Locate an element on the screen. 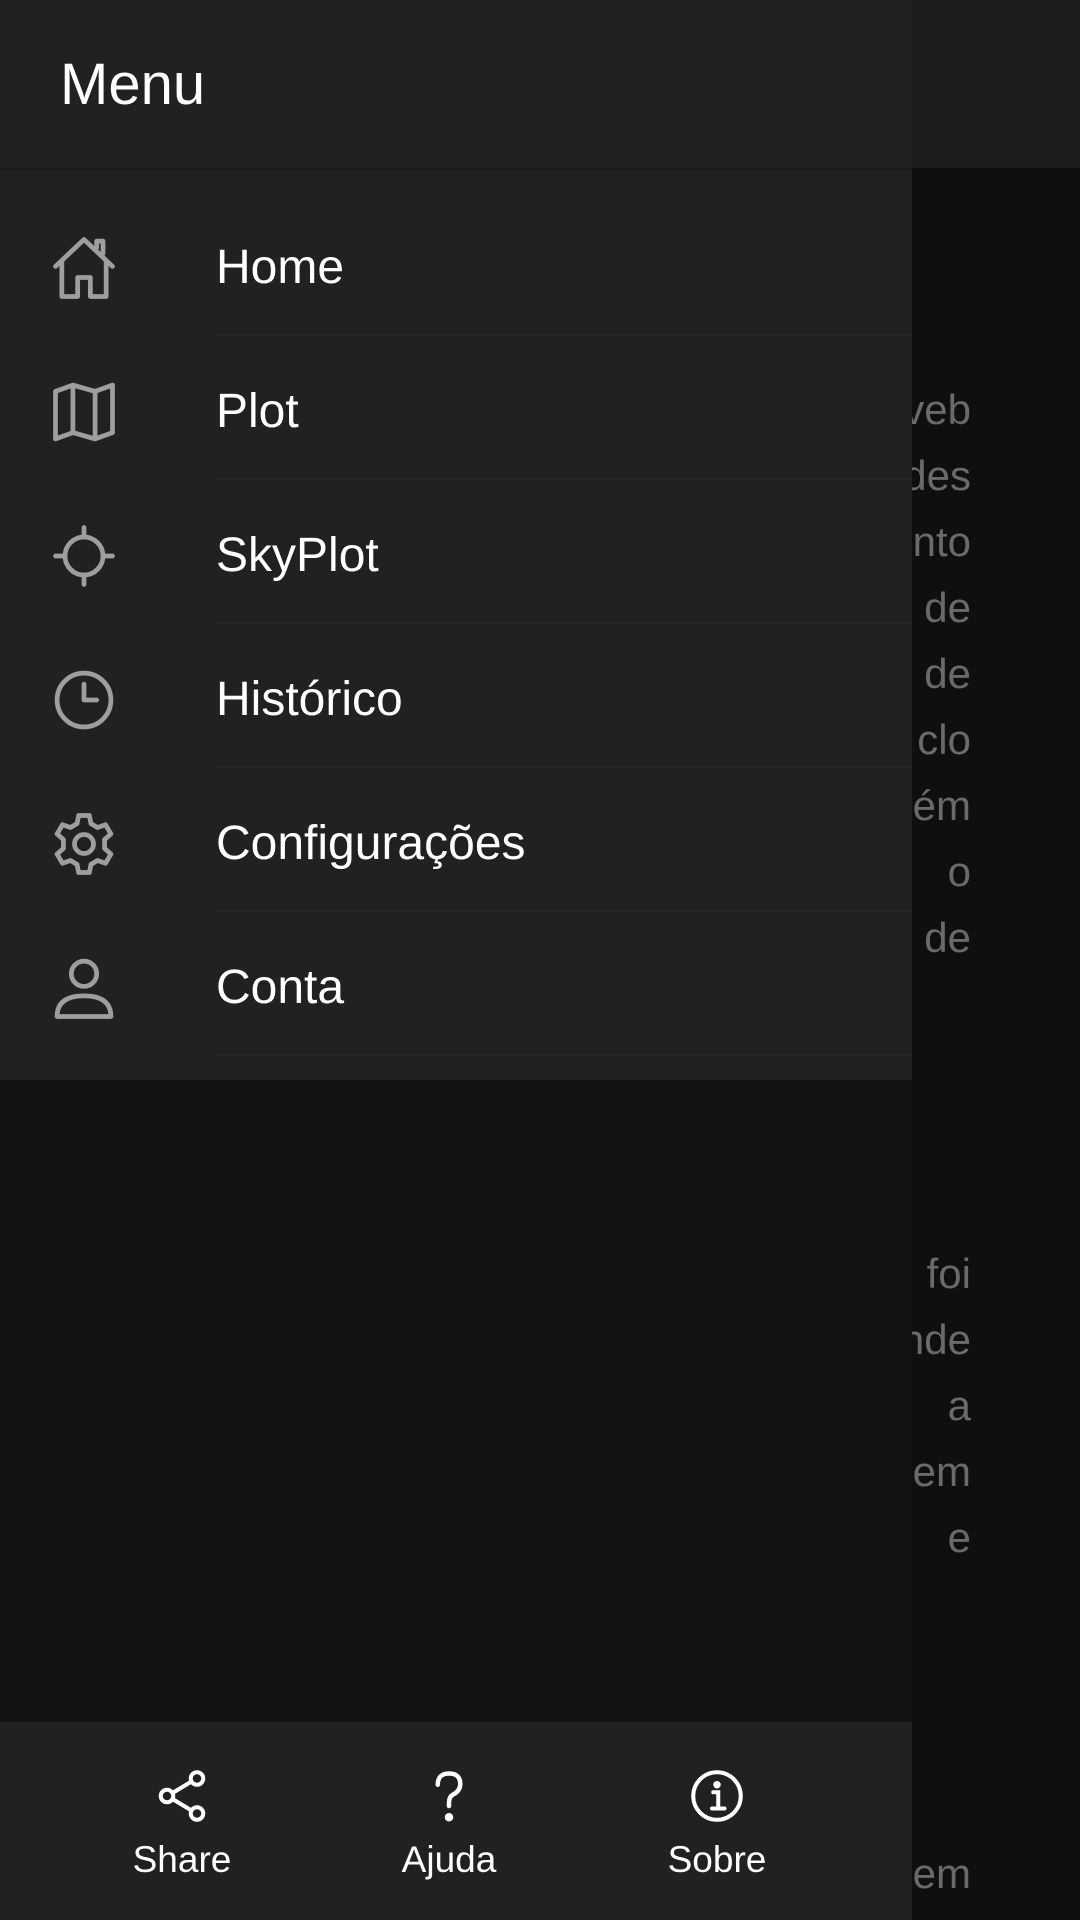 This screenshot has width=1080, height=1920. menu-item-configuracoes: Configurações is located at coordinates (456, 840).